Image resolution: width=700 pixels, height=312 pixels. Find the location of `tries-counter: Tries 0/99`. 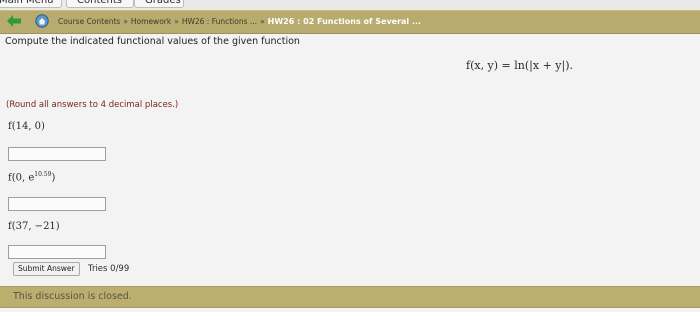

tries-counter: Tries 0/99 is located at coordinates (109, 269).